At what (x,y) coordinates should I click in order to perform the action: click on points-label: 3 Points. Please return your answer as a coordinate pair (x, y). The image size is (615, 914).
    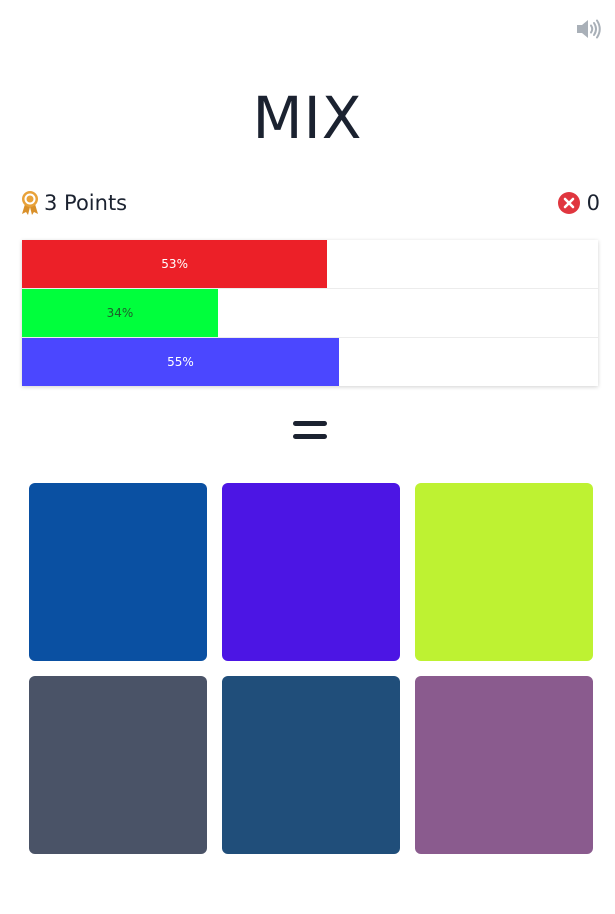
    Looking at the image, I should click on (86, 203).